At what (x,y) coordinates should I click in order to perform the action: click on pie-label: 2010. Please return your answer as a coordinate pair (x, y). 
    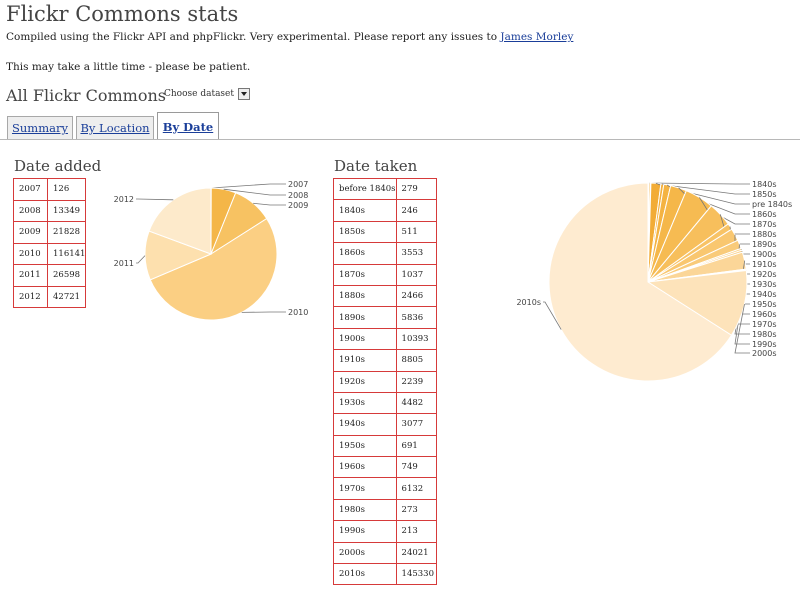
    Looking at the image, I should click on (298, 312).